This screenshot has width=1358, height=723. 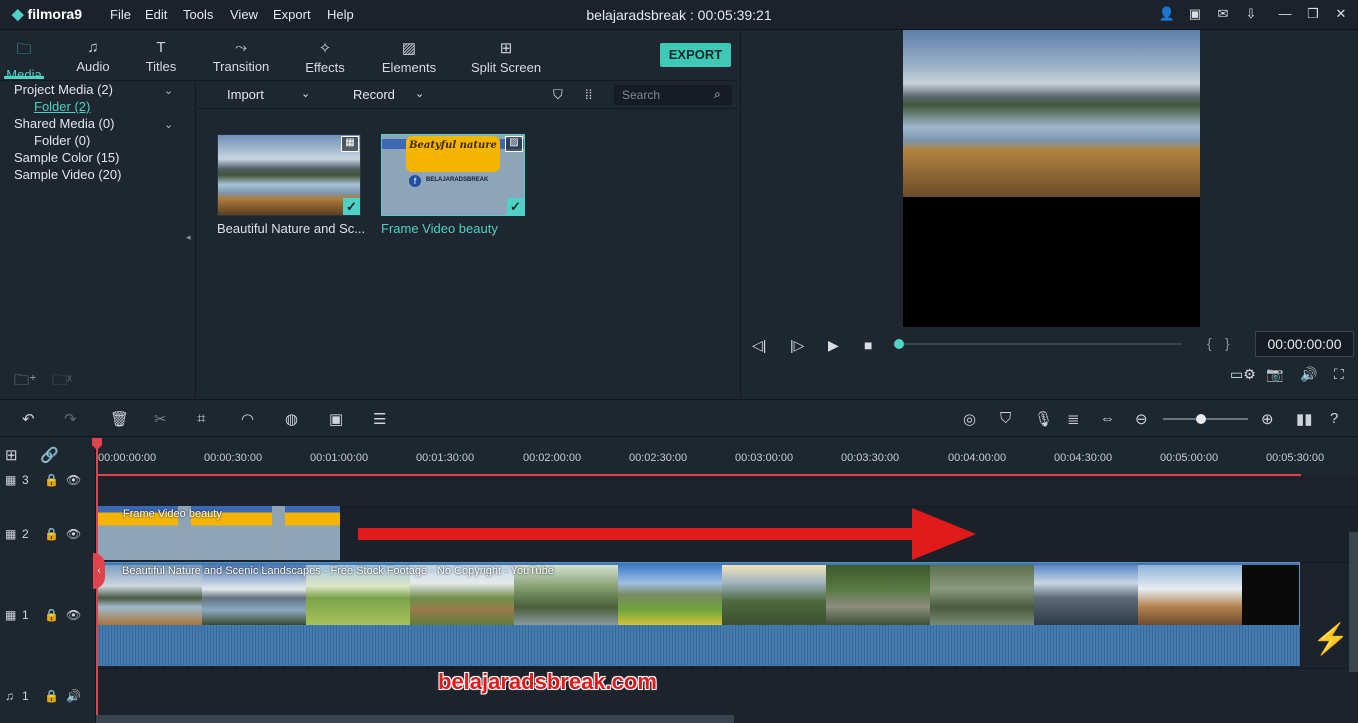 What do you see at coordinates (374, 94) in the screenshot?
I see `record-dropdown: Record` at bounding box center [374, 94].